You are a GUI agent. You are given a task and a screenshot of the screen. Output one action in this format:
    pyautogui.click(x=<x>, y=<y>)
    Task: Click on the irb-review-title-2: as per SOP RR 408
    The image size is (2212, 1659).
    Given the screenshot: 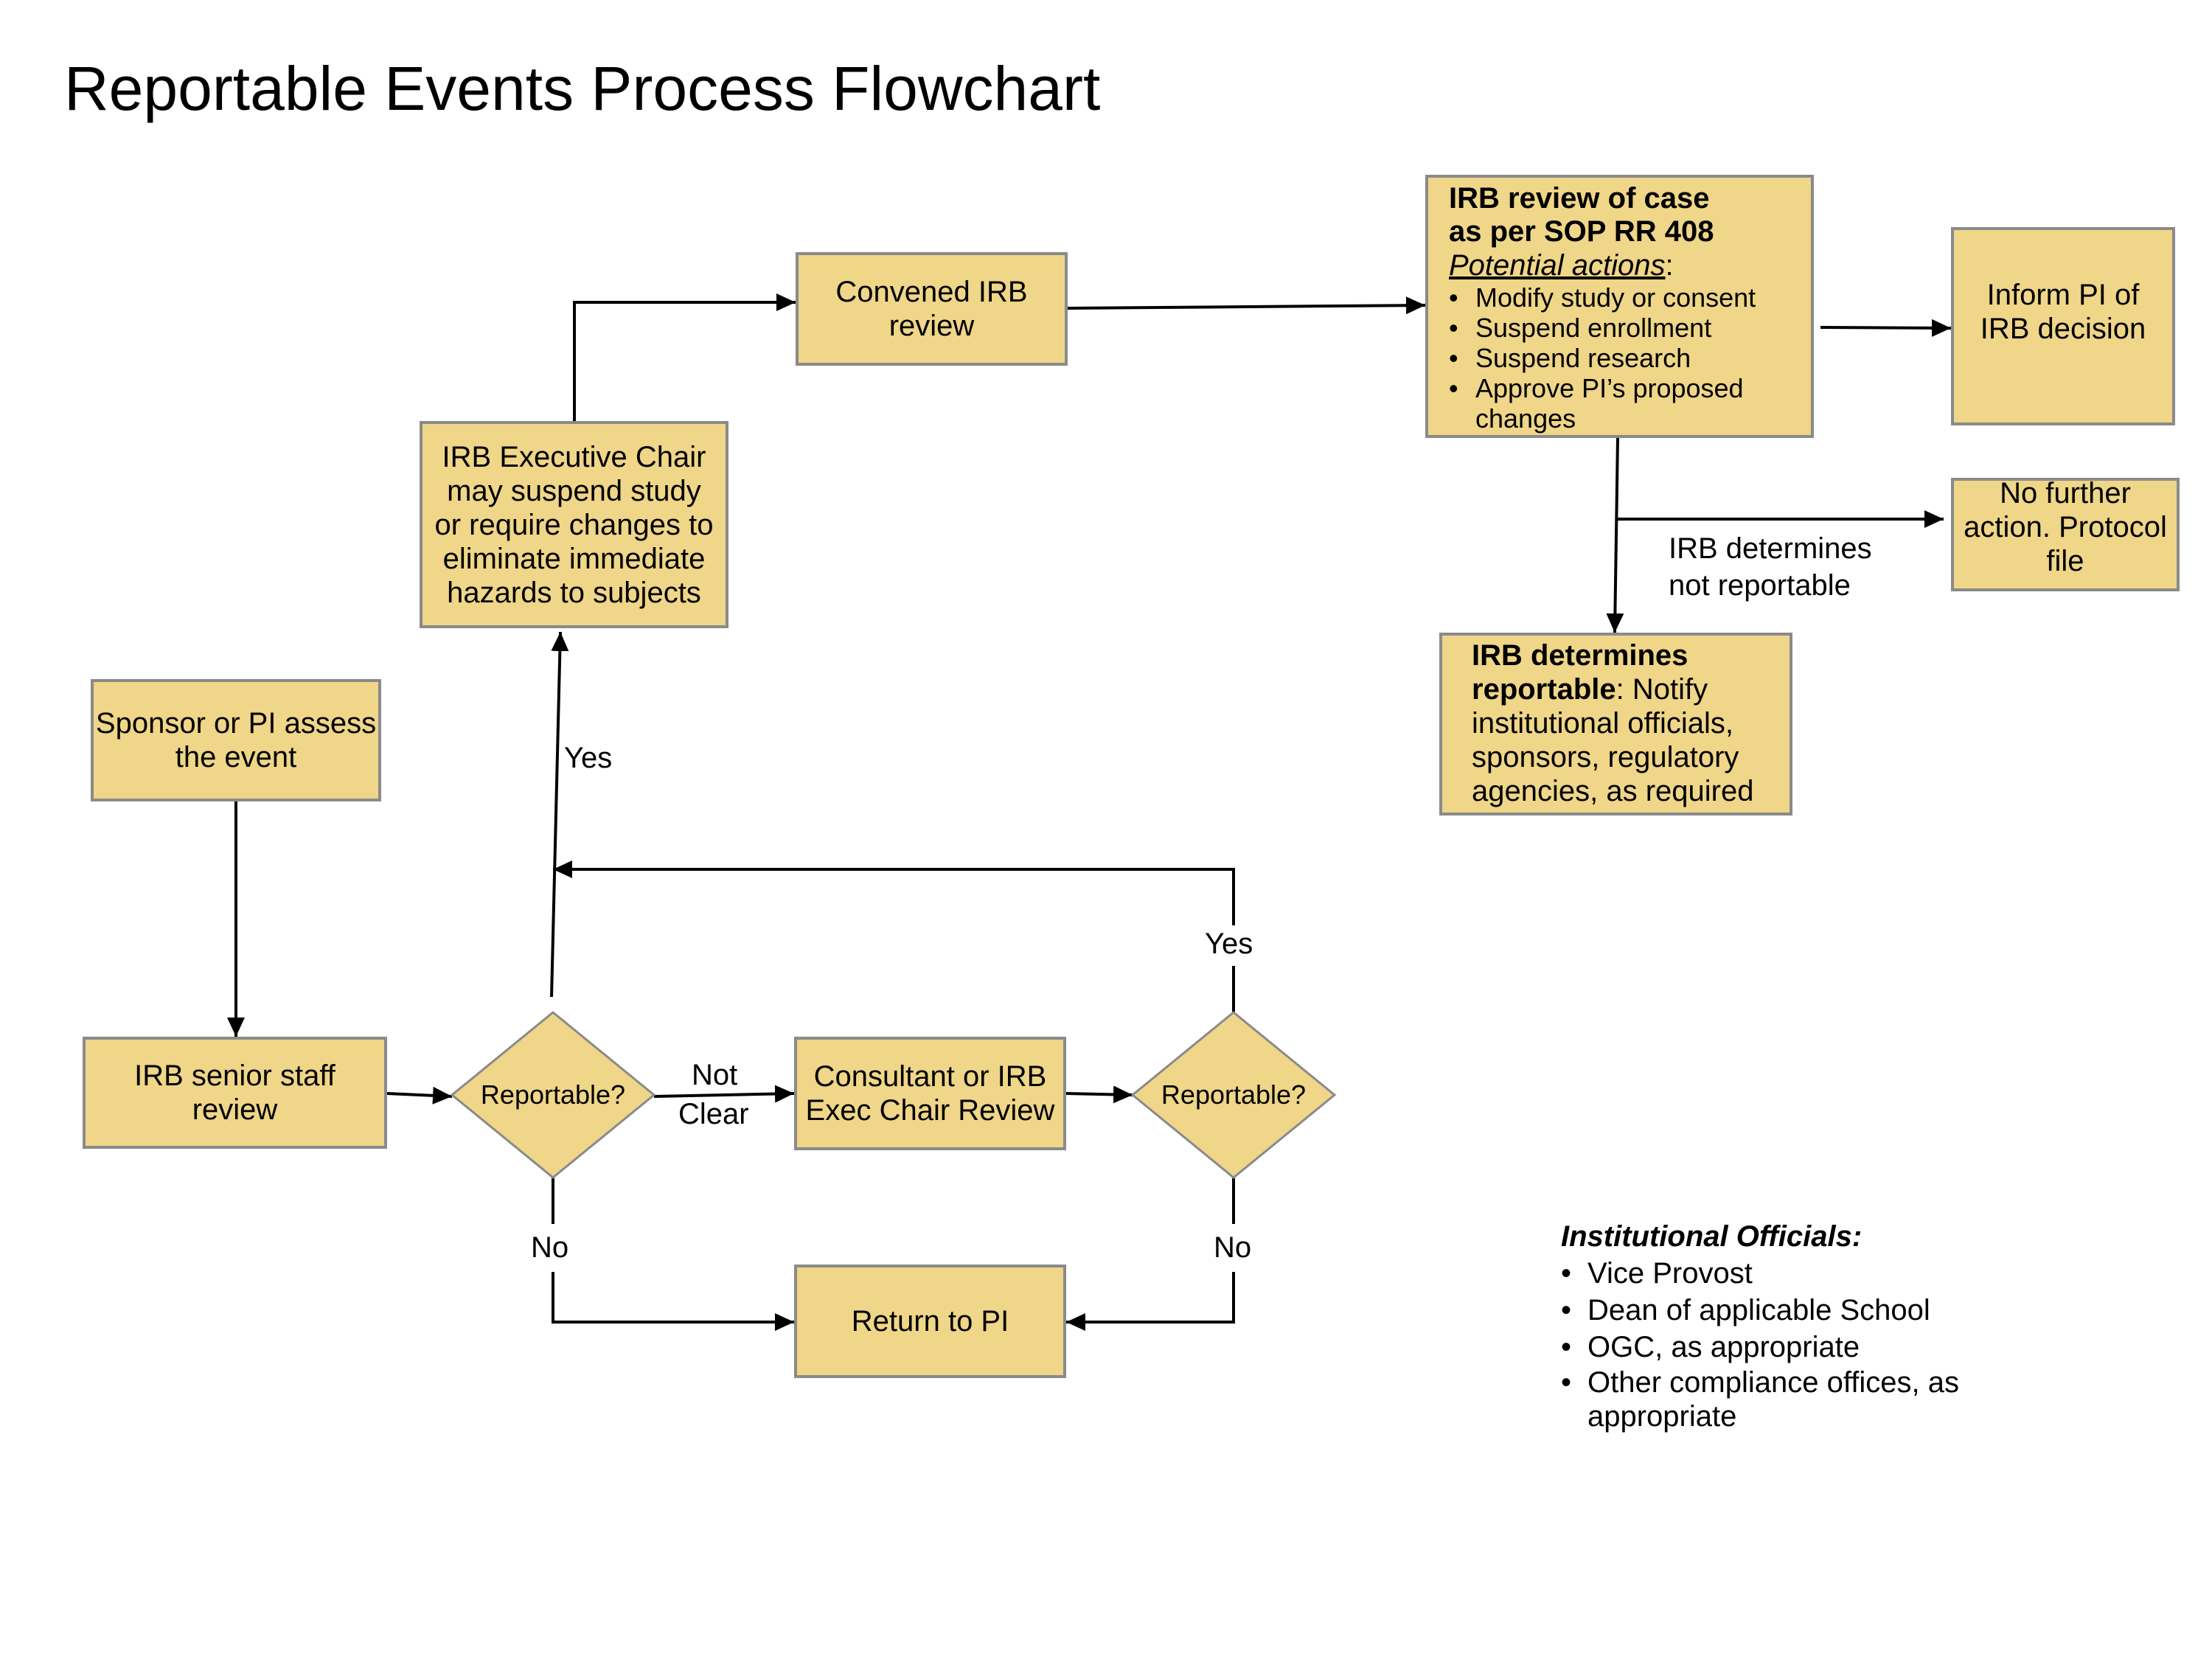 What is the action you would take?
    pyautogui.click(x=1581, y=231)
    